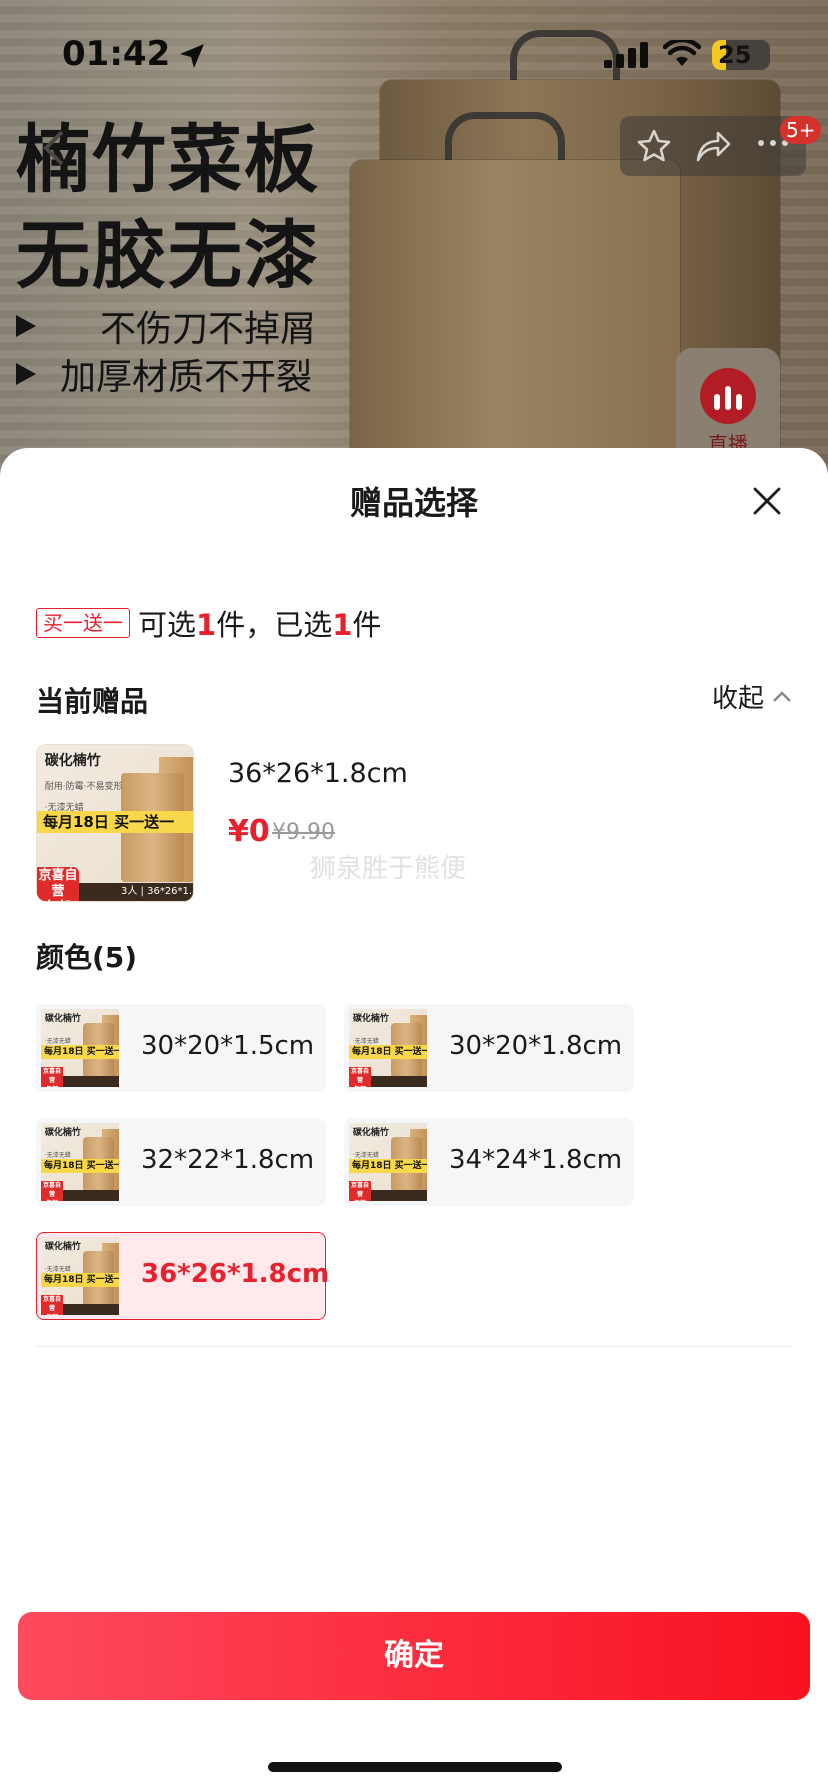  I want to click on current-gift-size: 36*26*1.8cm, so click(318, 773).